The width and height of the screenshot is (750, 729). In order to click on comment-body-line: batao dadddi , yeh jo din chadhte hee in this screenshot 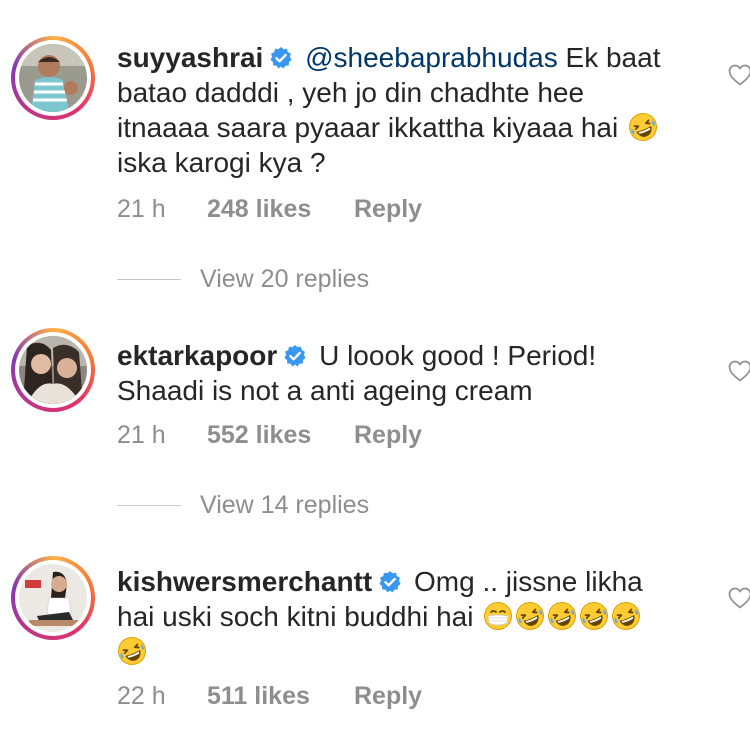, I will do `click(351, 92)`.